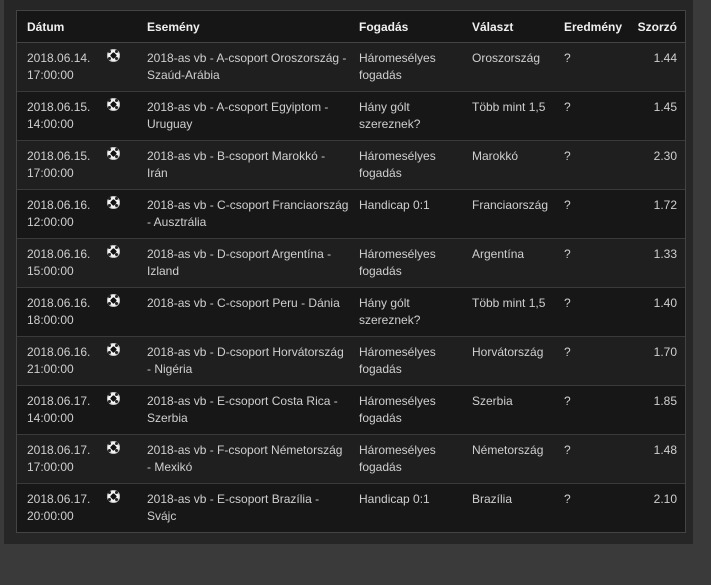 This screenshot has width=711, height=585. Describe the element at coordinates (59, 66) in the screenshot. I see `date-text: 2018.06.14. 17:00:00` at that location.